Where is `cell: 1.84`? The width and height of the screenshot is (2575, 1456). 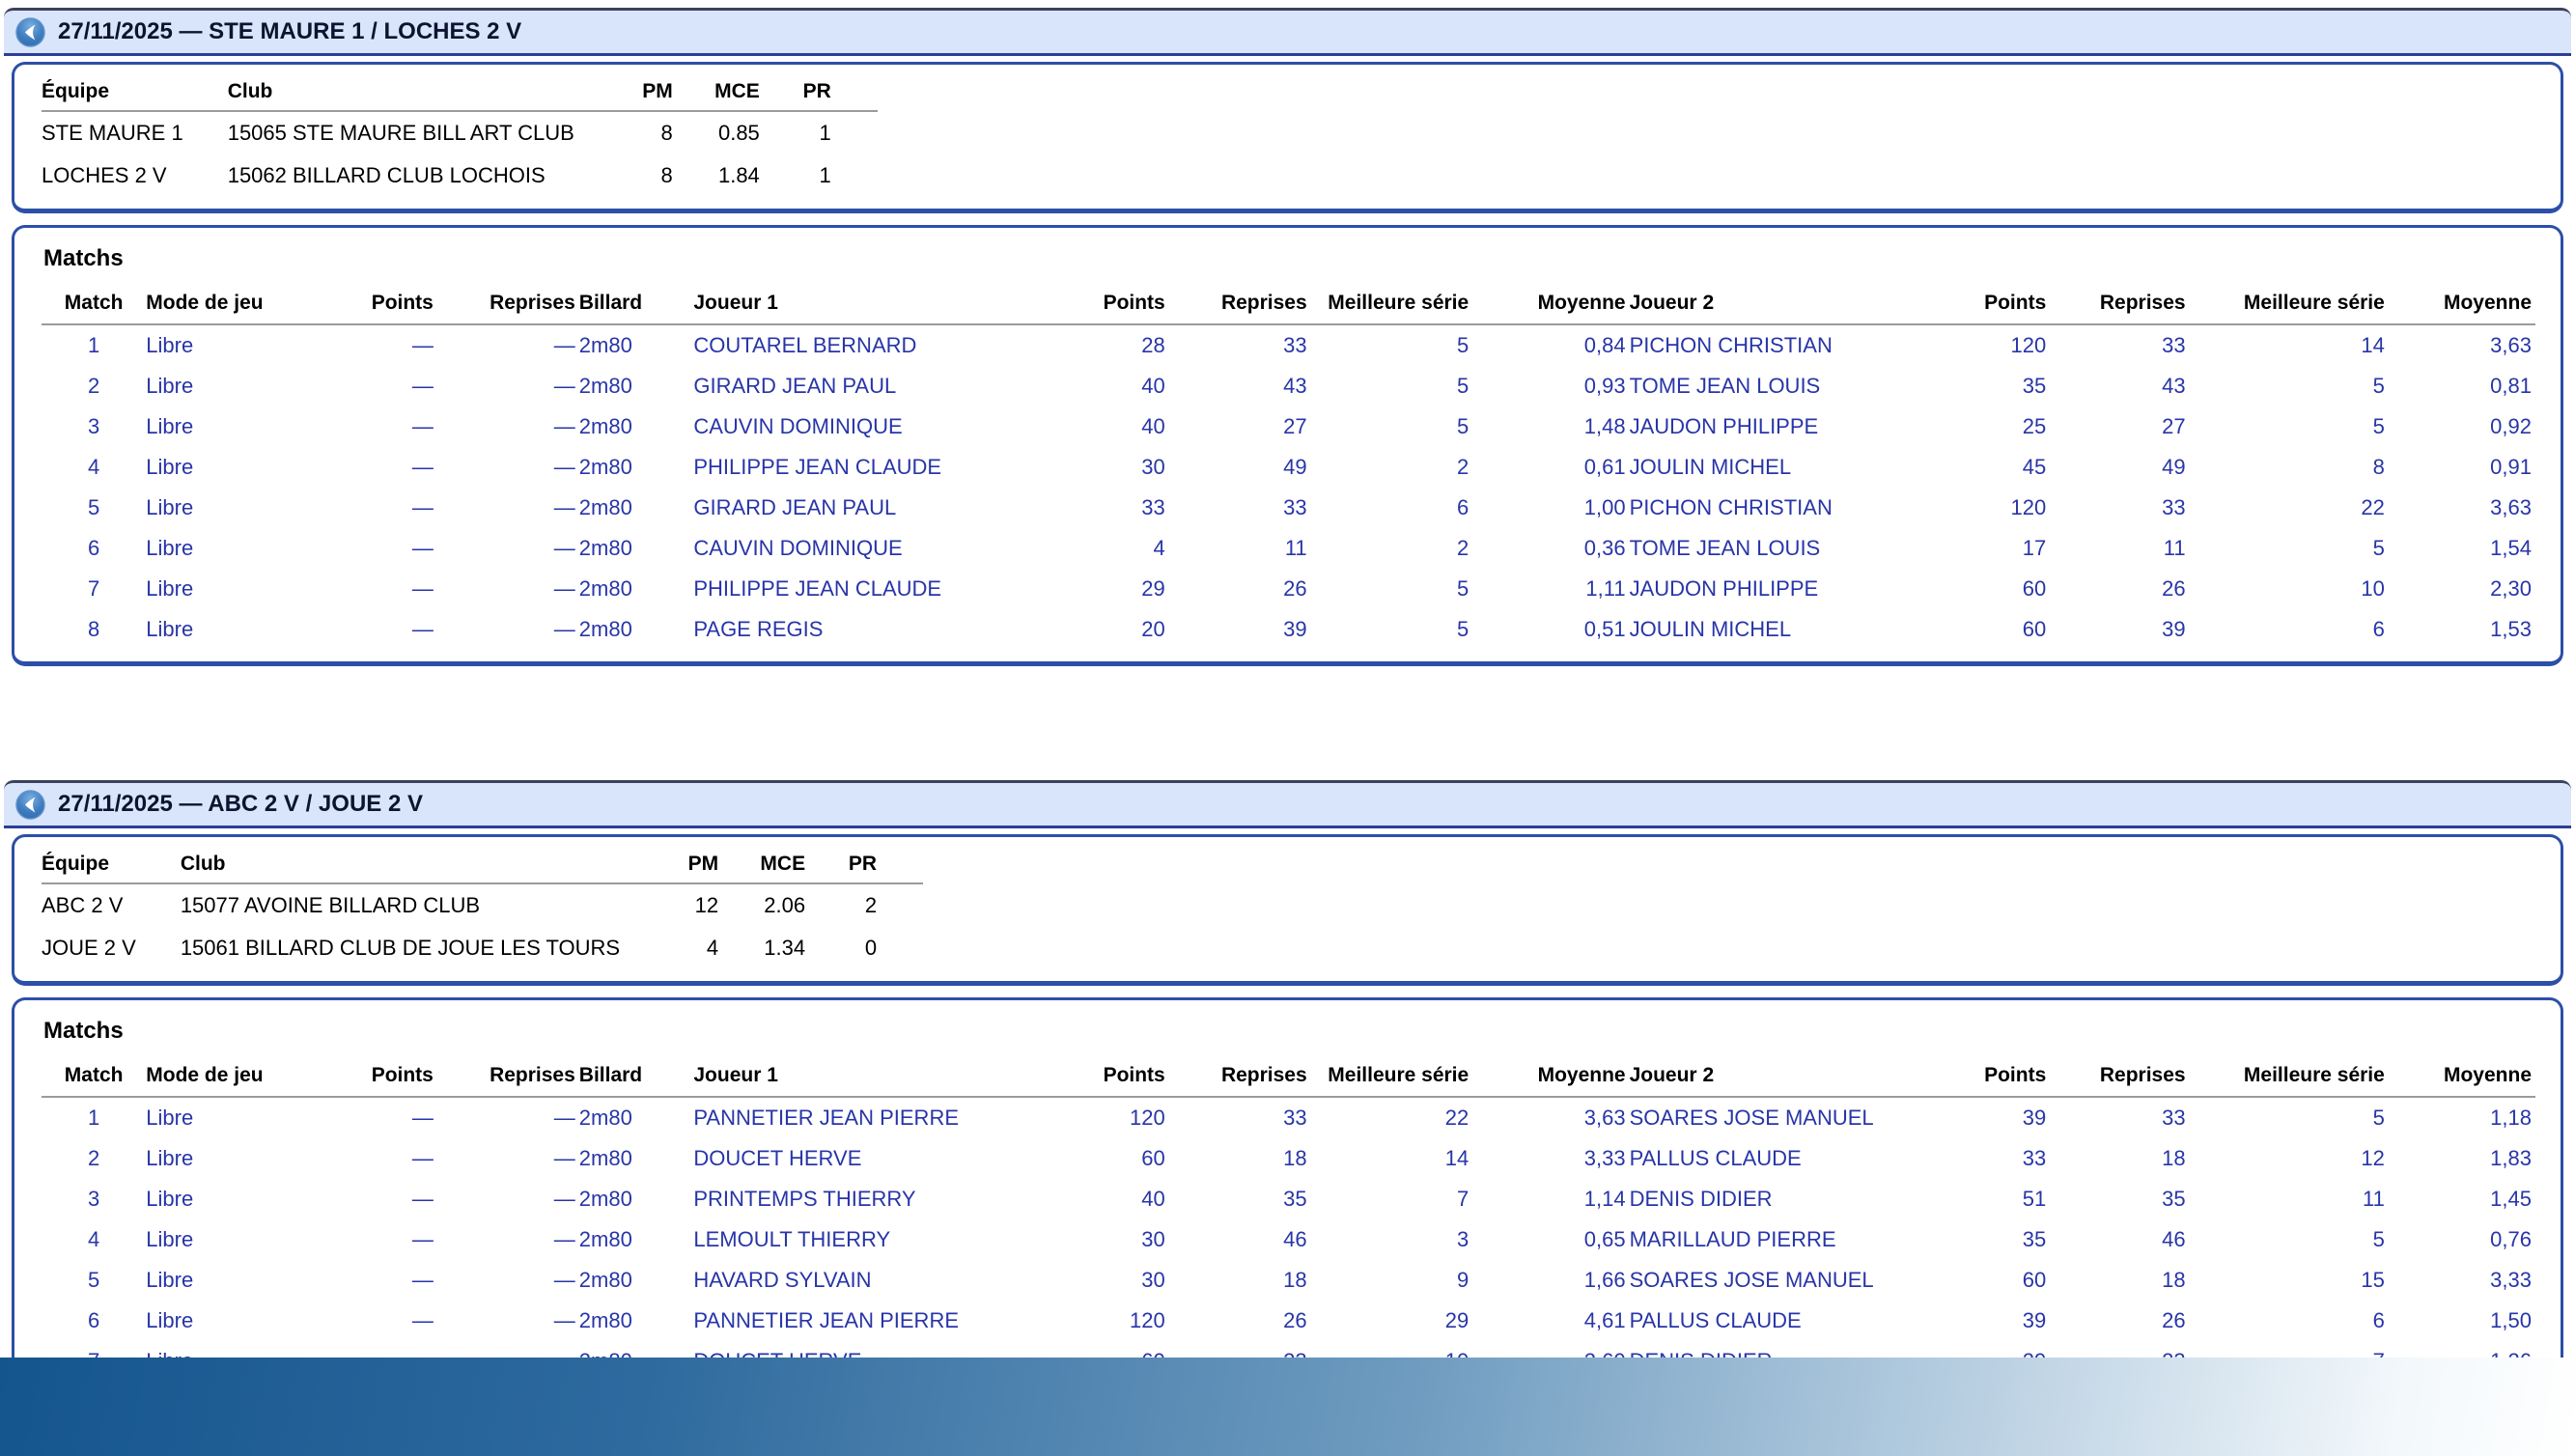
cell: 1.84 is located at coordinates (738, 175).